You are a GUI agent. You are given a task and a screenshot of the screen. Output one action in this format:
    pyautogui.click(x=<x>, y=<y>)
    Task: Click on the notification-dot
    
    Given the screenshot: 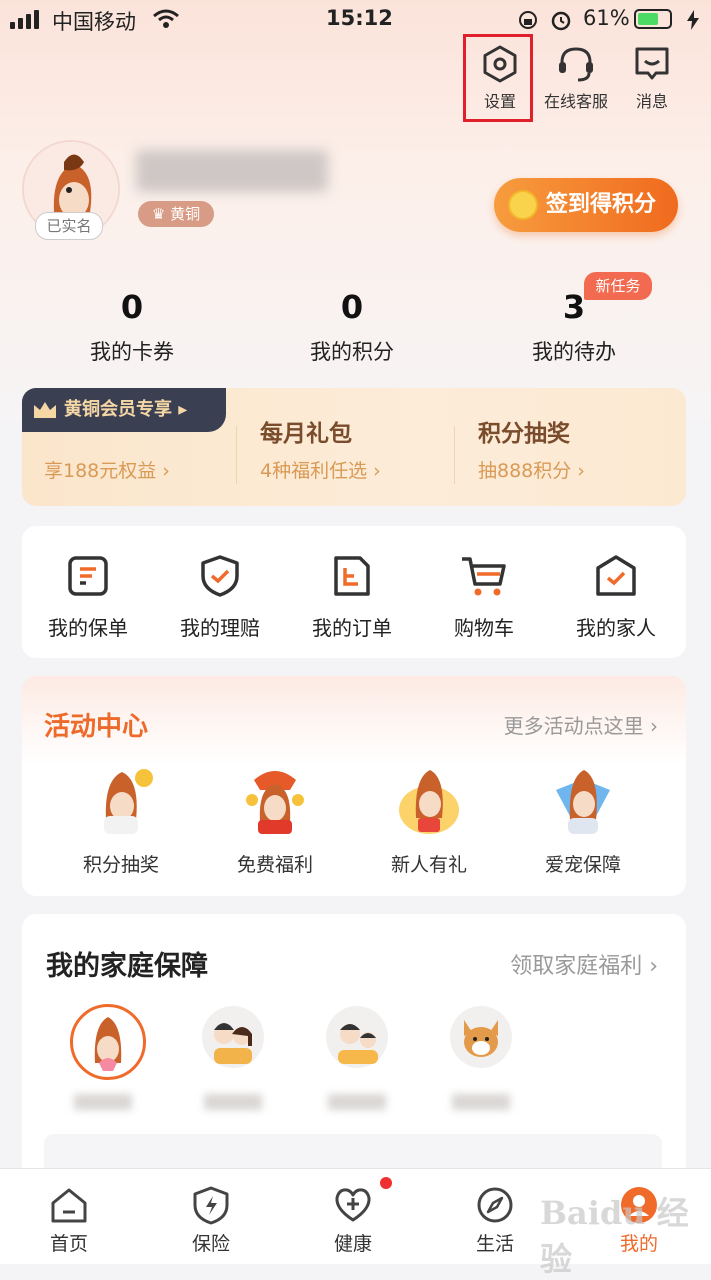 What is the action you would take?
    pyautogui.click(x=386, y=1183)
    